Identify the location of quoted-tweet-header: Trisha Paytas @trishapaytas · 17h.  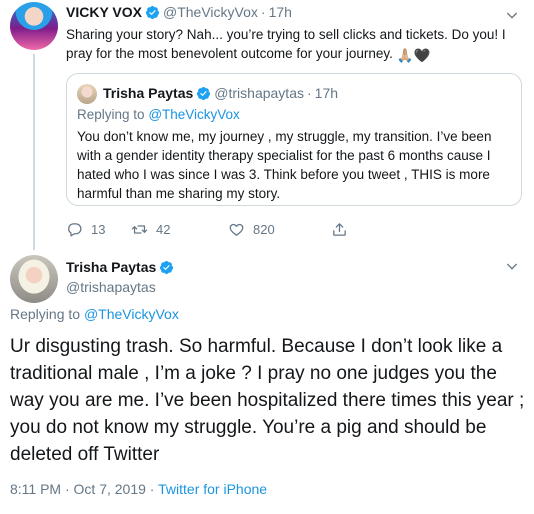
(220, 93).